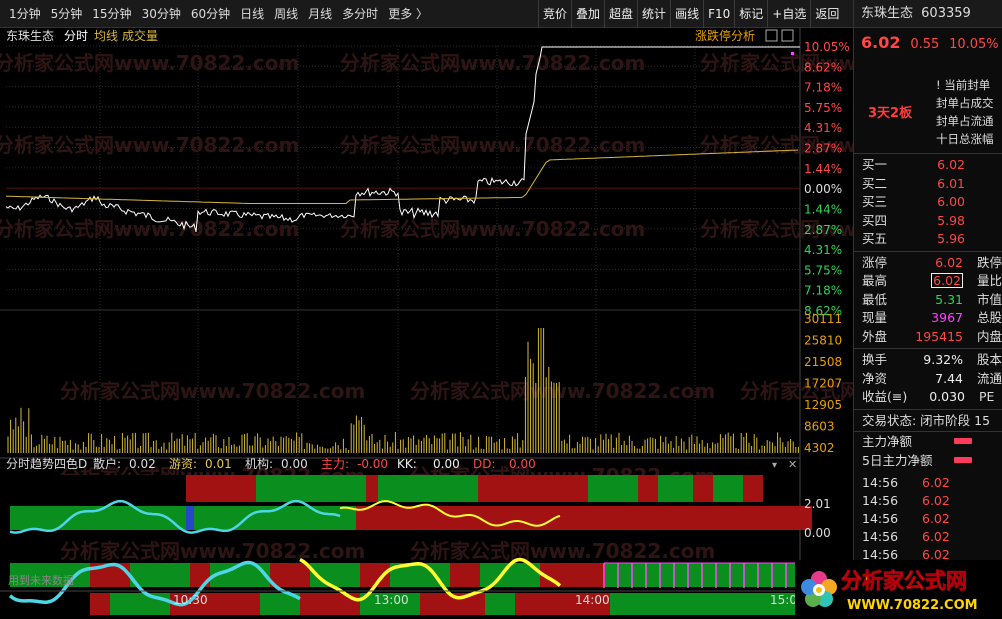 The height and width of the screenshot is (619, 1002). I want to click on flow-row: 主力净额, so click(928, 441).